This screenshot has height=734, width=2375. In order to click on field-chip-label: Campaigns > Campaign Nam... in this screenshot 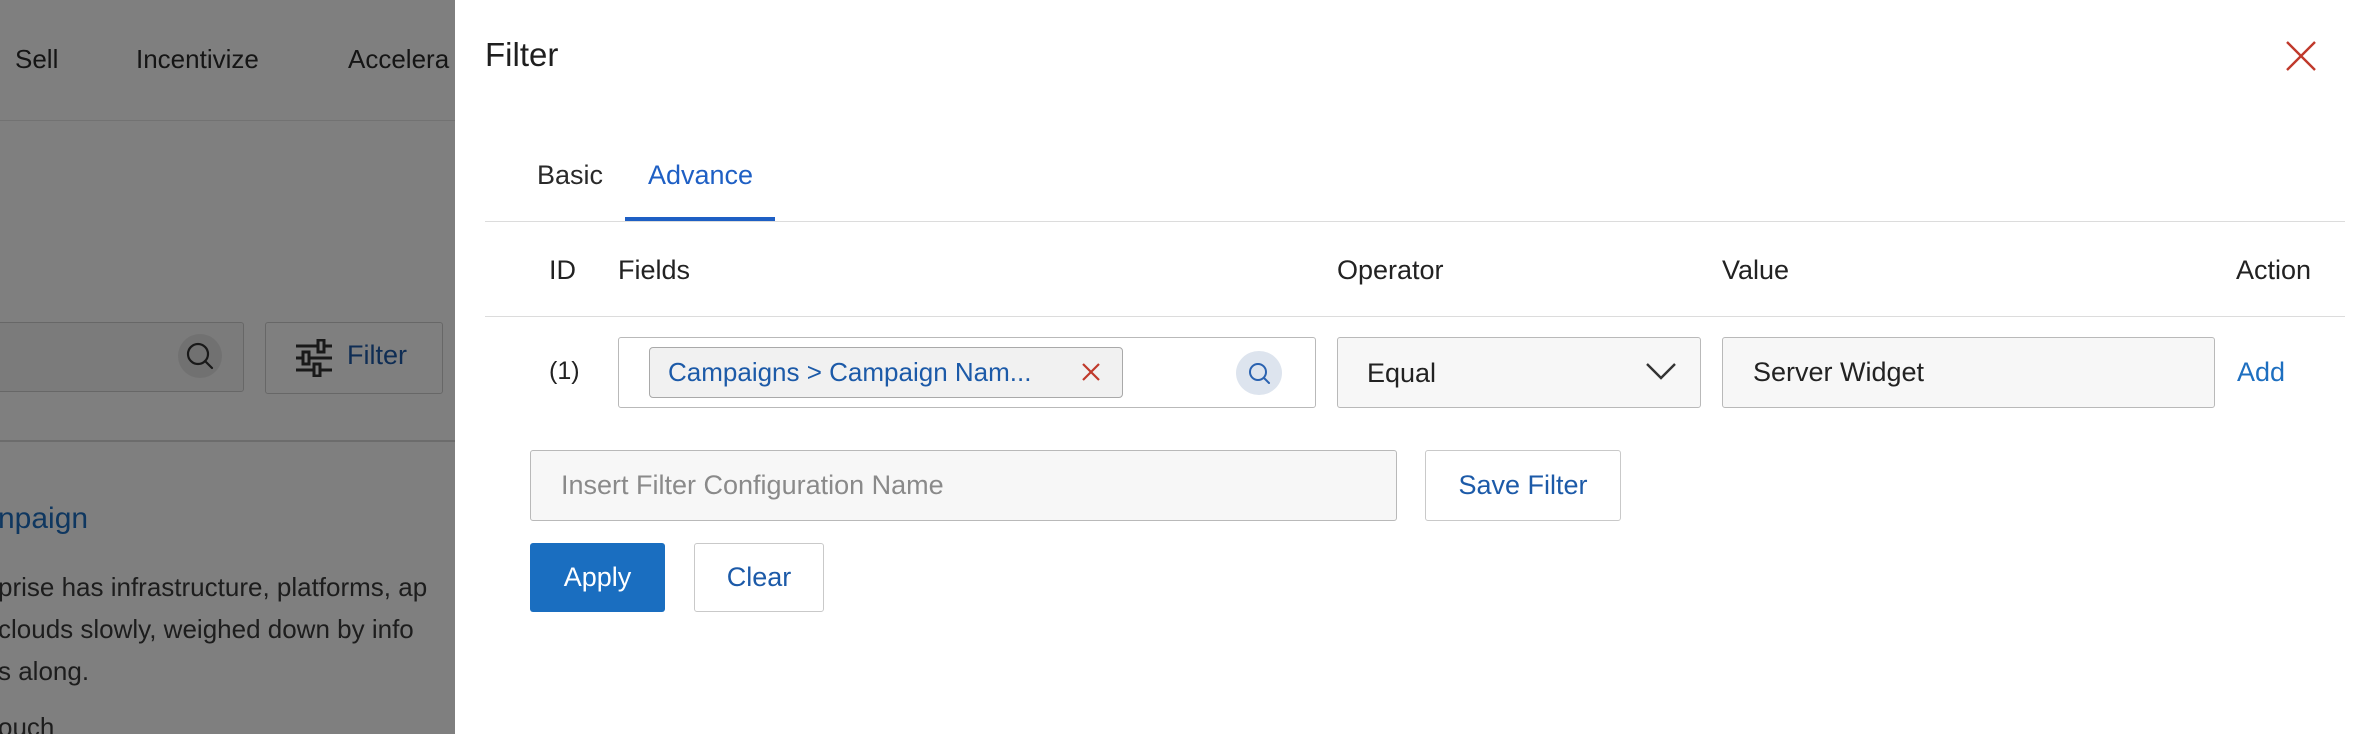, I will do `click(850, 372)`.